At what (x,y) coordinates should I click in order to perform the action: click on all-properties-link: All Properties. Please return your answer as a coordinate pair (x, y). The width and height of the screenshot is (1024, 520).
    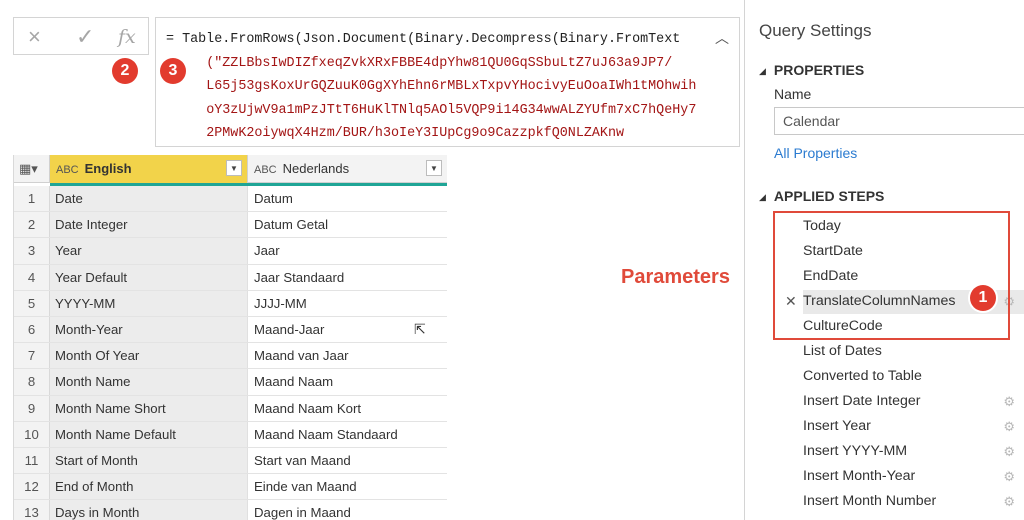
    Looking at the image, I should click on (815, 153).